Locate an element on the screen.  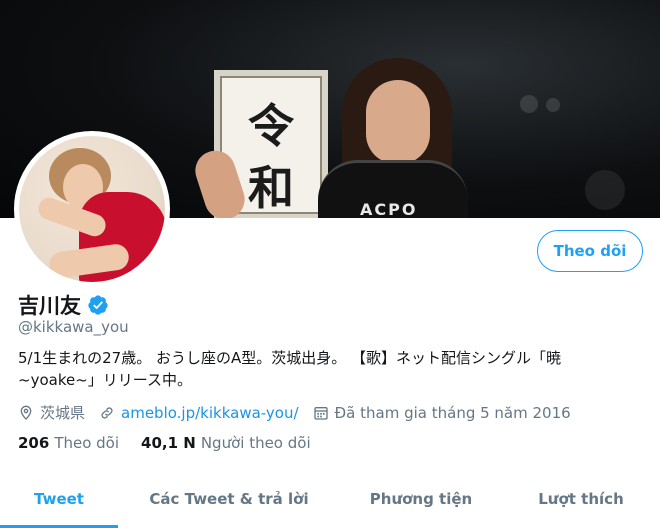
link-icon is located at coordinates (107, 412).